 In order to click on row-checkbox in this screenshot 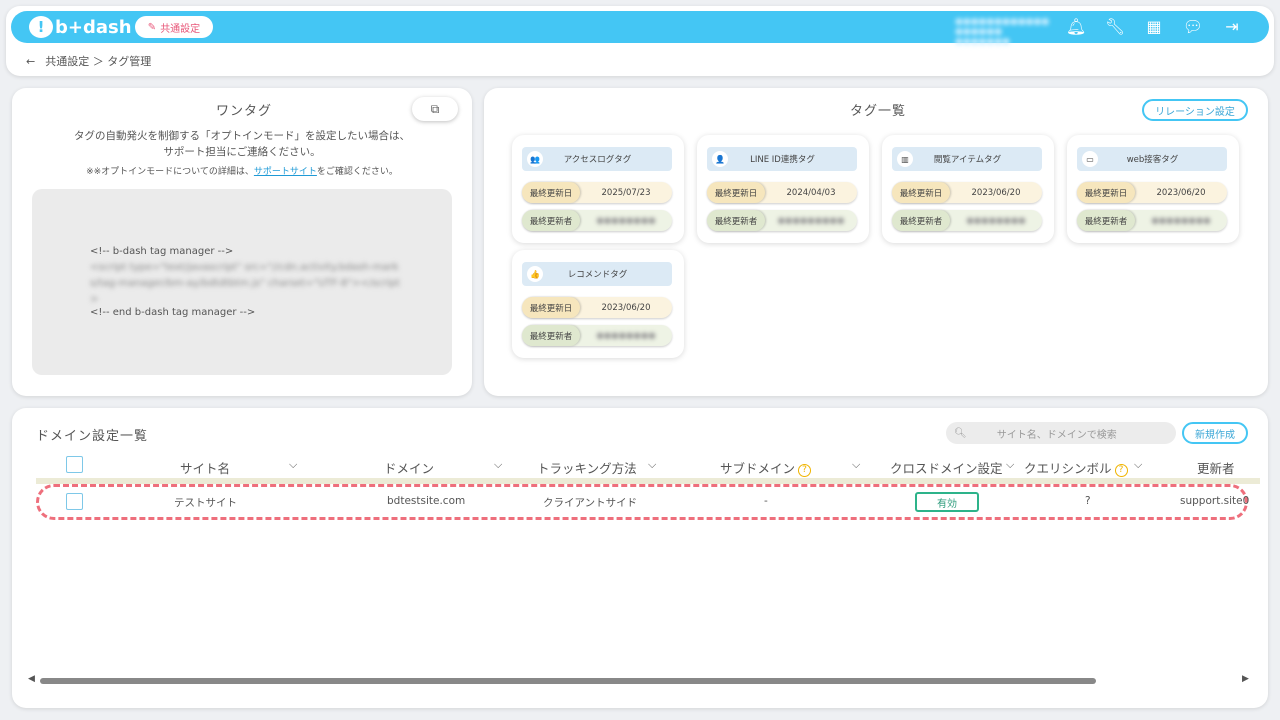, I will do `click(74, 501)`.